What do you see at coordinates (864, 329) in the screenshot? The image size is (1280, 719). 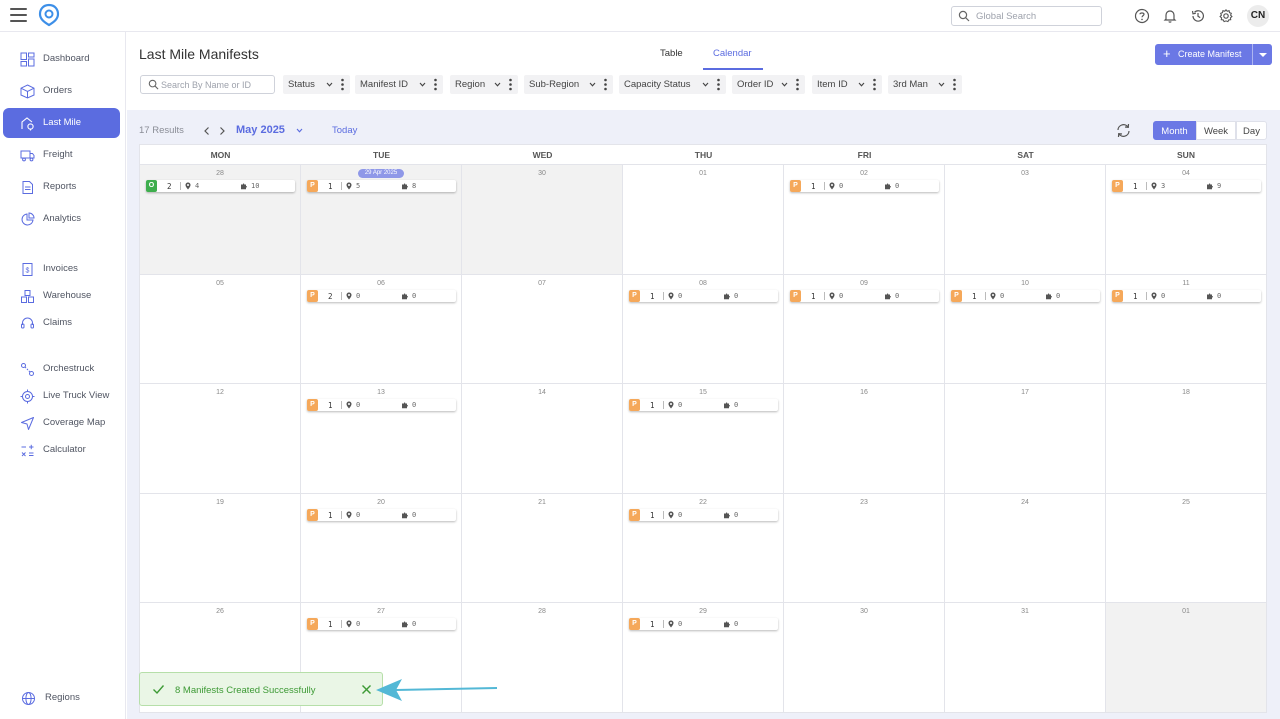 I see `calendar-day-cell: 09 P 1 0 0` at bounding box center [864, 329].